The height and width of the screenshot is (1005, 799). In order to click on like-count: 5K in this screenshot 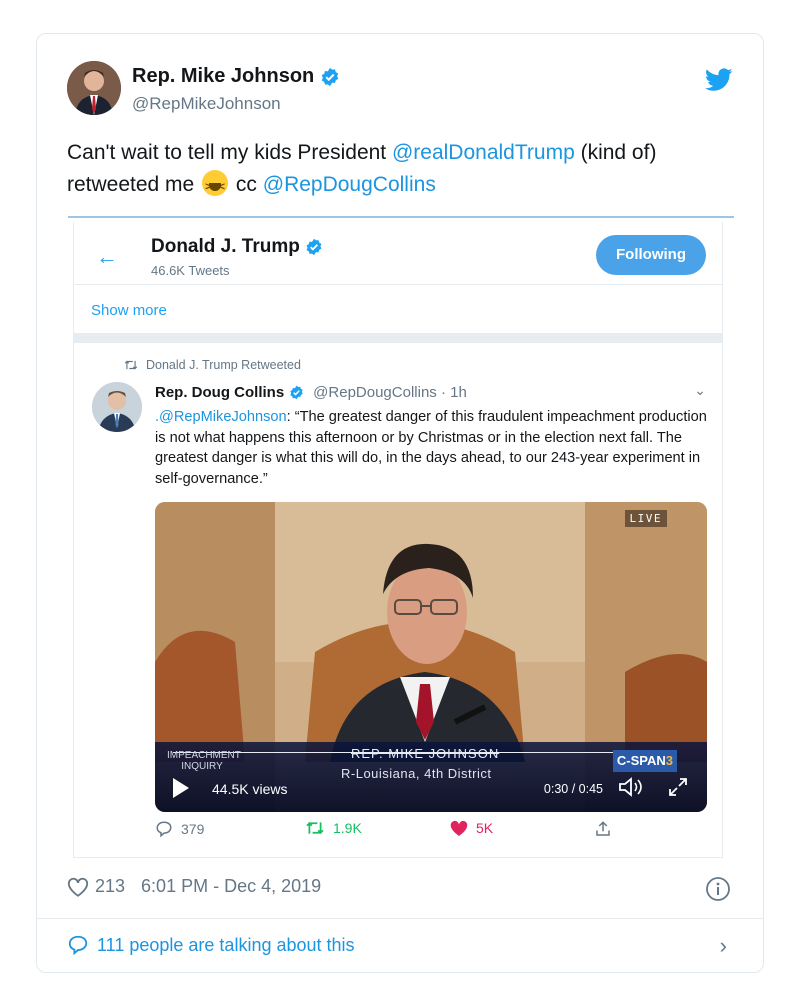, I will do `click(485, 828)`.